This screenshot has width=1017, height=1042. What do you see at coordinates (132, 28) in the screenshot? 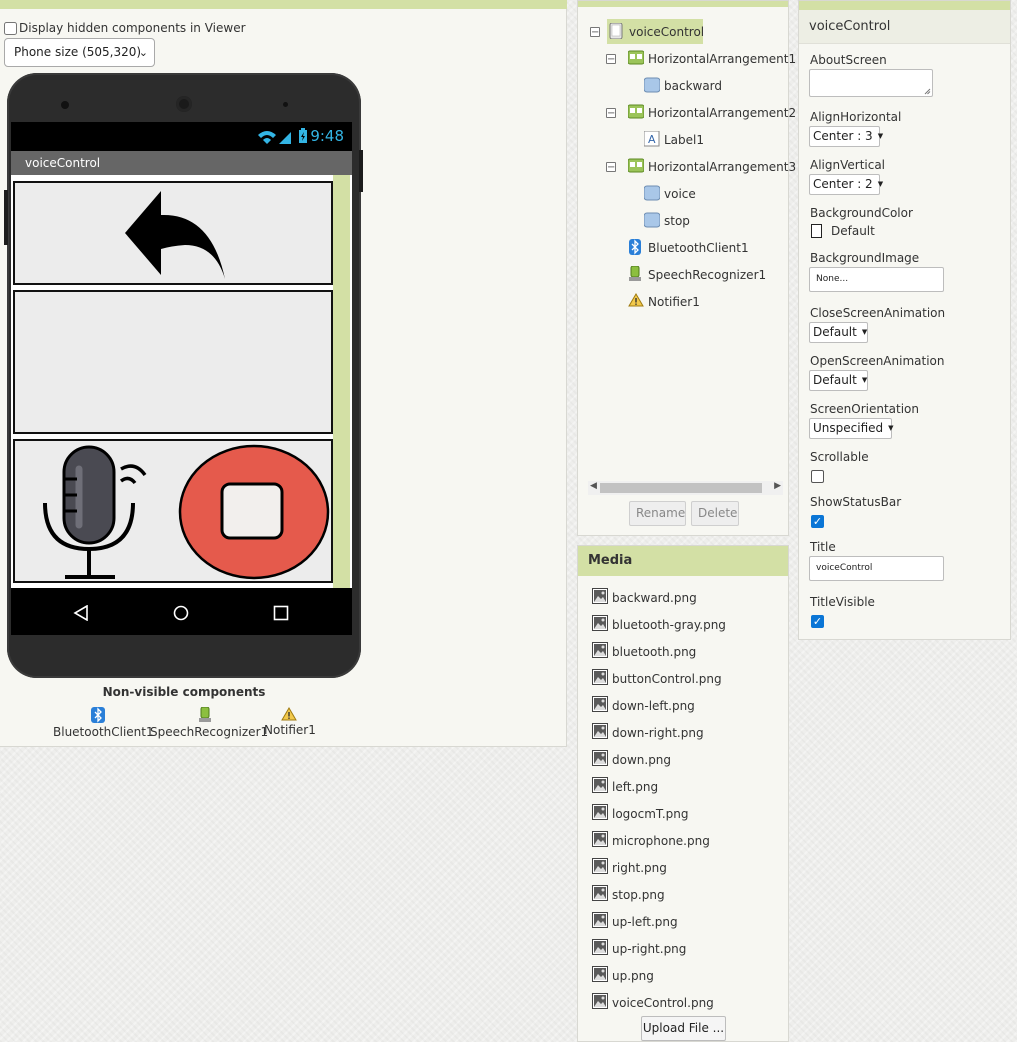
I see `display-hidden-label: Display hidden components in Viewer` at bounding box center [132, 28].